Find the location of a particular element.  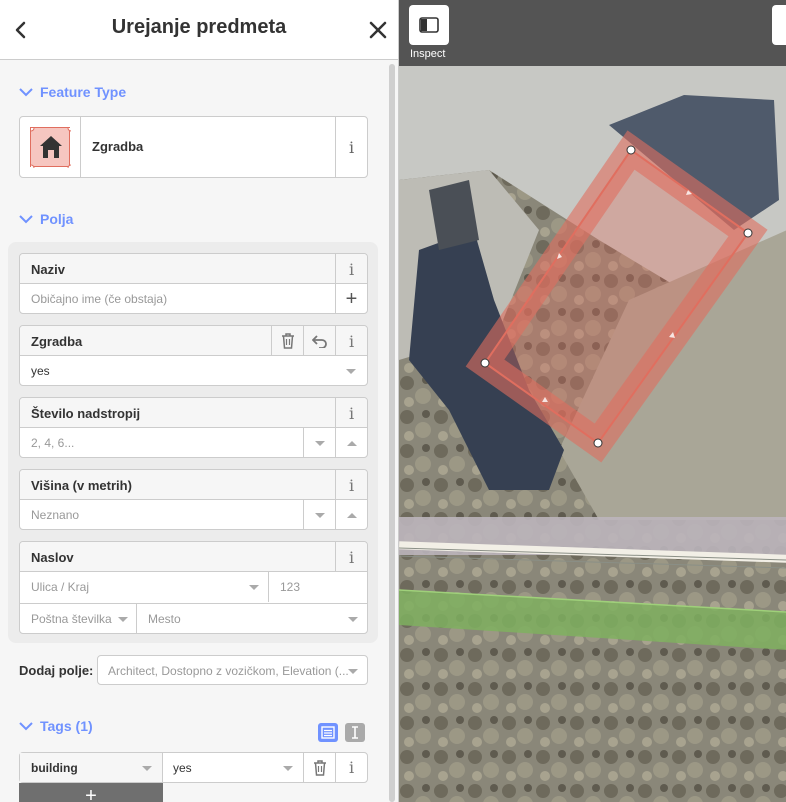

editor-header: Urejanje predmeta is located at coordinates (199, 30).